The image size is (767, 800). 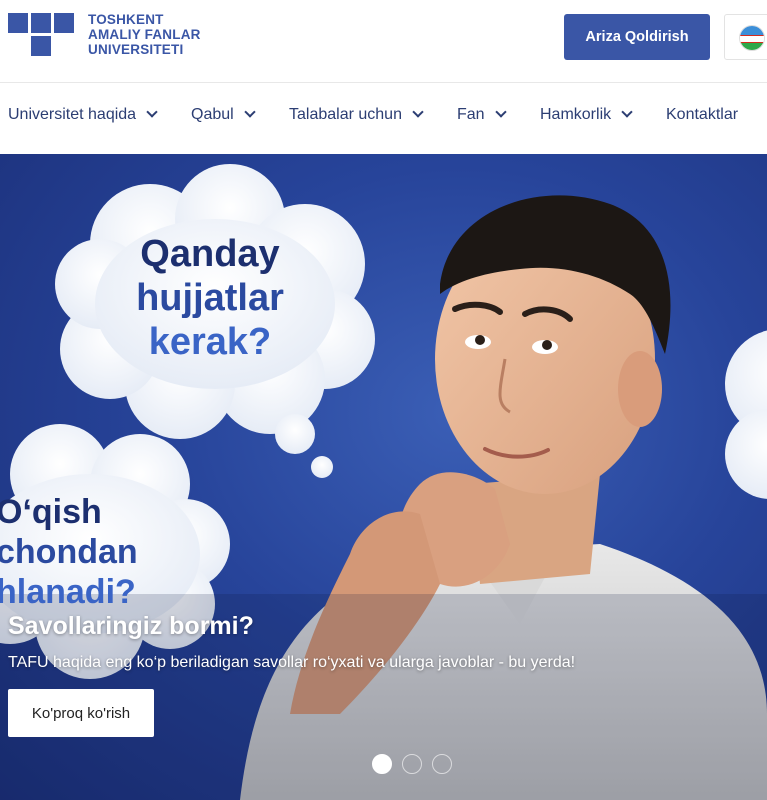 What do you see at coordinates (51, 512) in the screenshot?
I see `bubble-line: O‘qish` at bounding box center [51, 512].